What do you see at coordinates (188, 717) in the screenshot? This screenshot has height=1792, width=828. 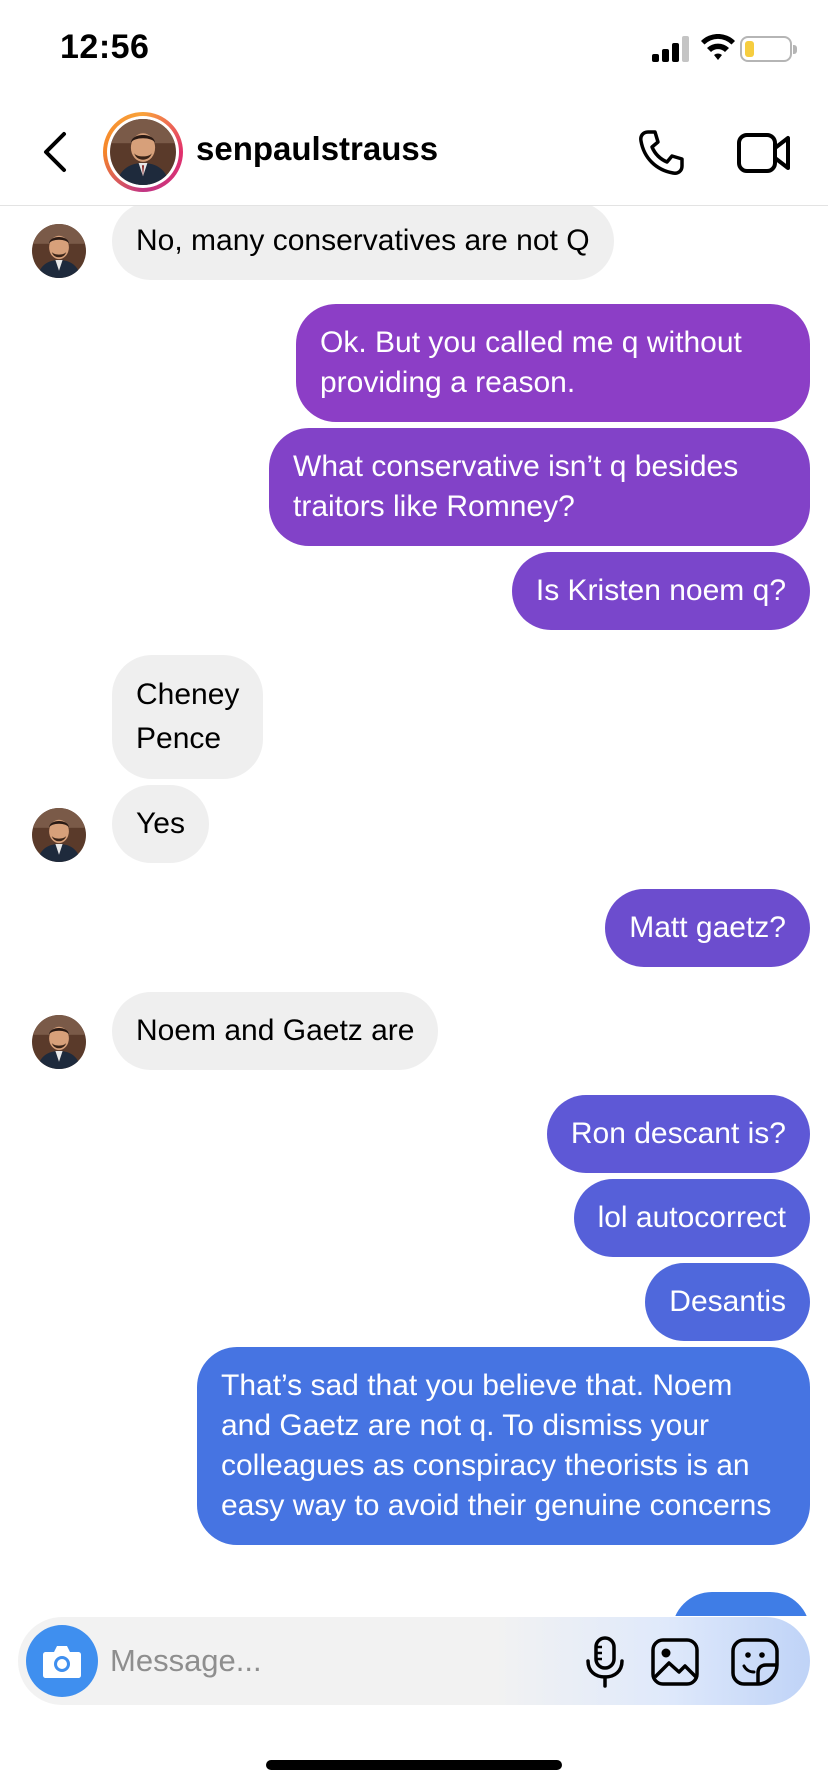 I see `incoming-message: Cheney Pence` at bounding box center [188, 717].